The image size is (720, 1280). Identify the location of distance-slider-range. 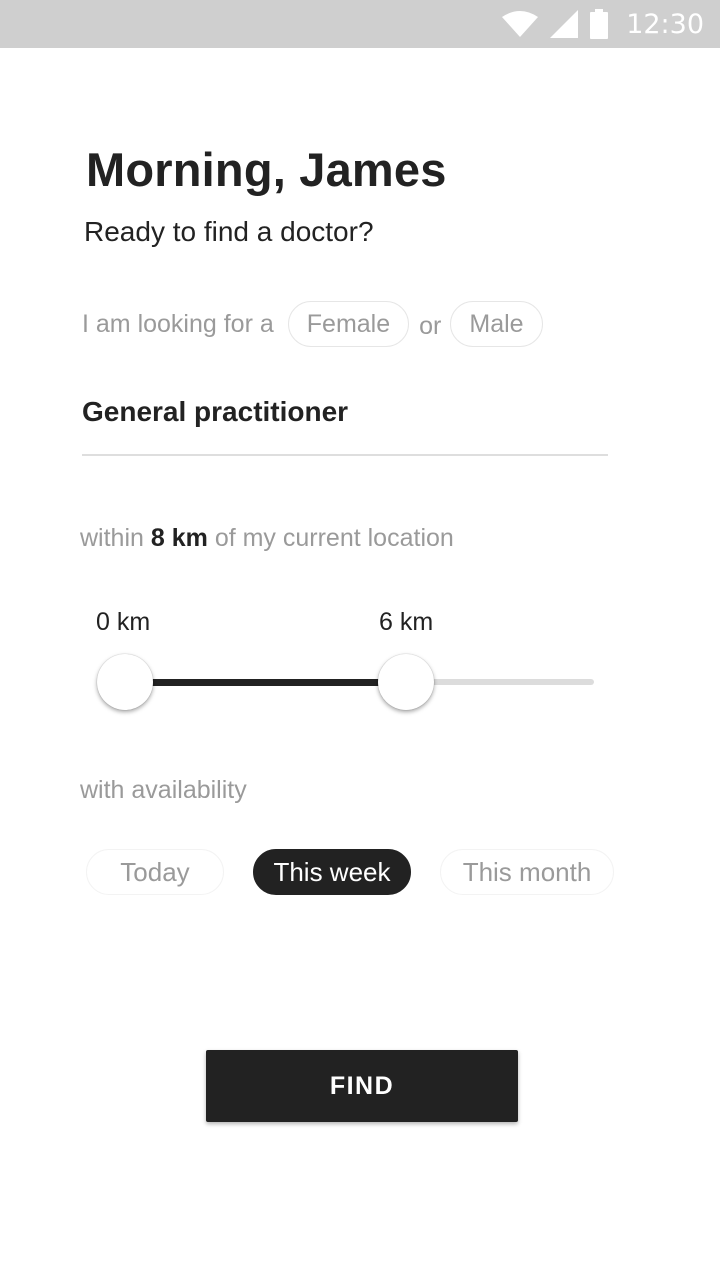
(266, 682).